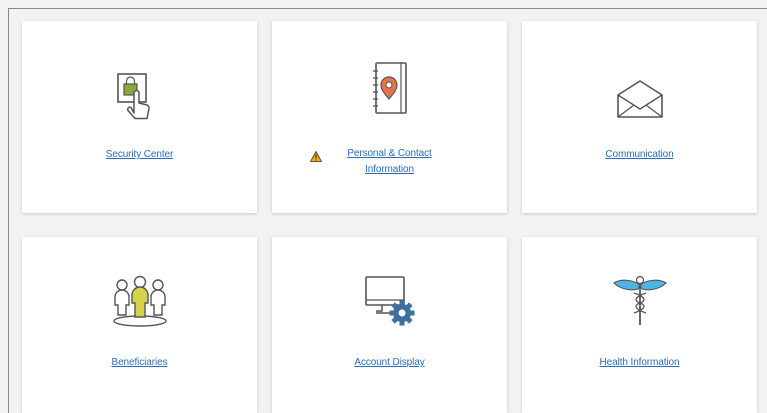 The width and height of the screenshot is (767, 413). I want to click on personal-contact-link-wrap: Personal & Contact Information, so click(389, 162).